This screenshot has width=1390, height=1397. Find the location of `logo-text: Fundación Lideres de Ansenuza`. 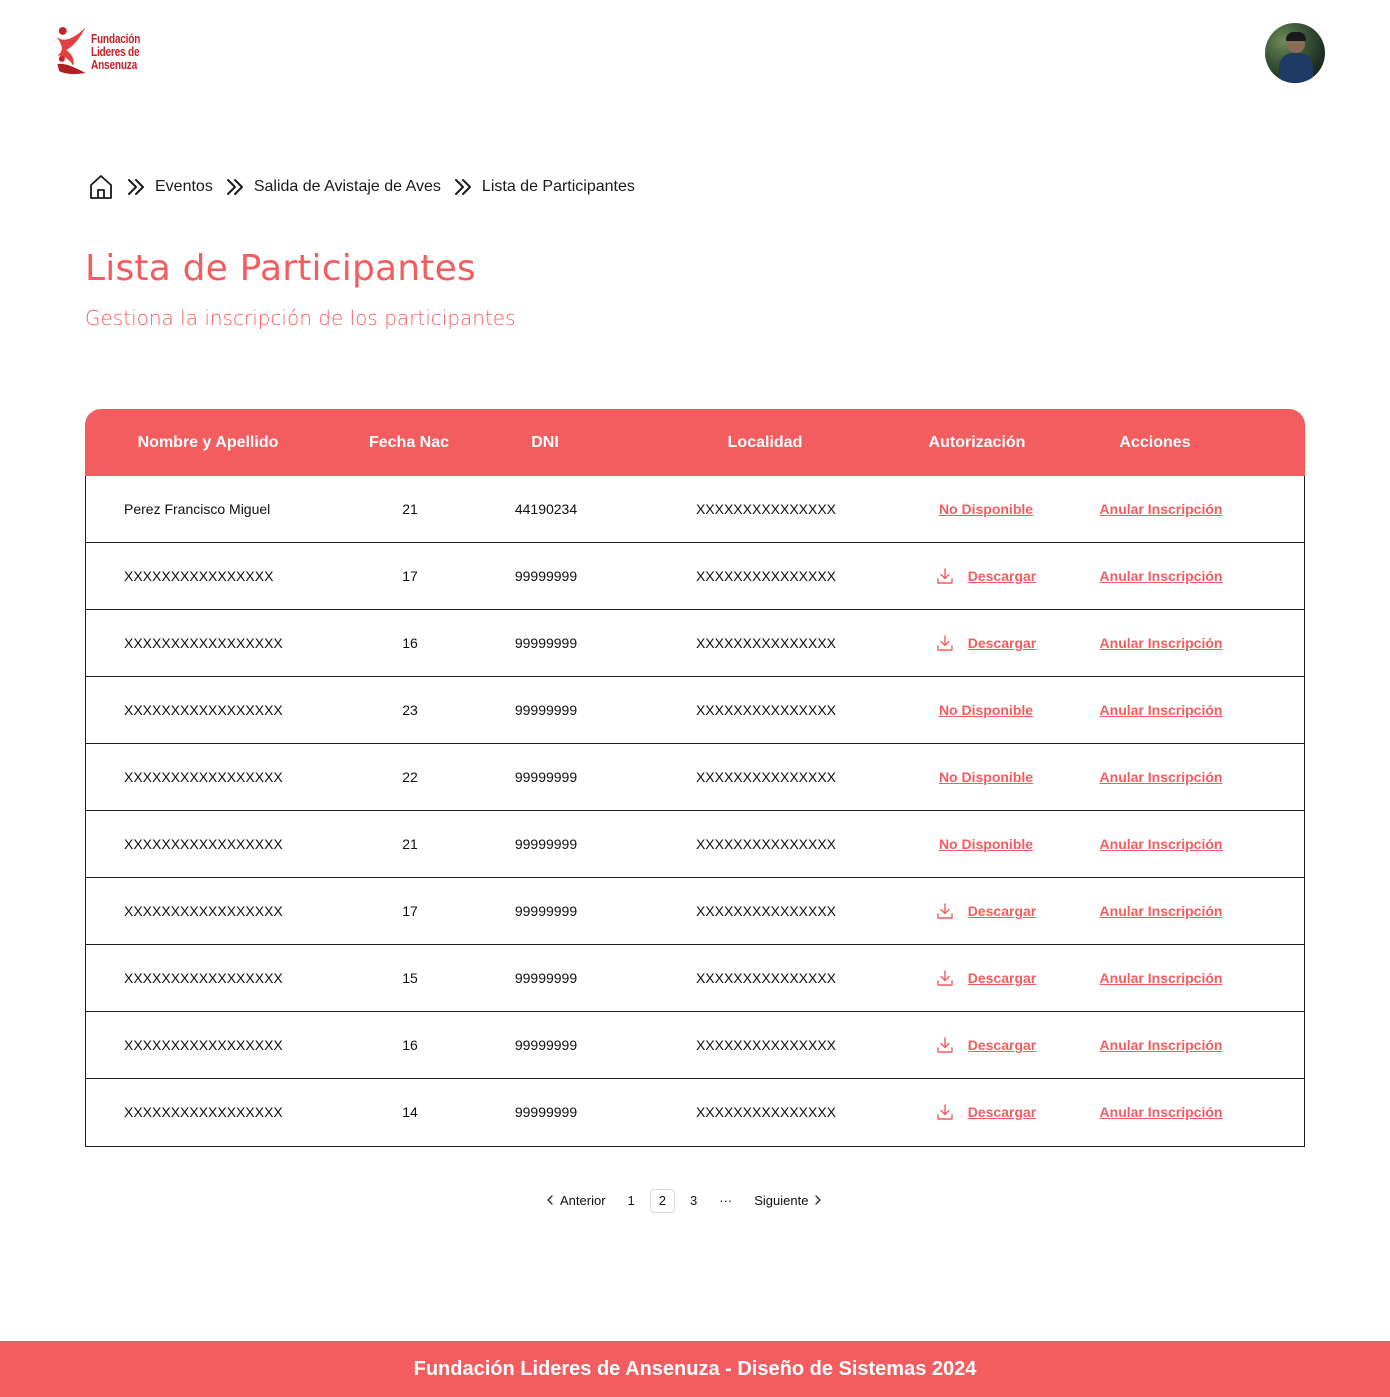

logo-text: Fundación Lideres de Ansenuza is located at coordinates (115, 51).